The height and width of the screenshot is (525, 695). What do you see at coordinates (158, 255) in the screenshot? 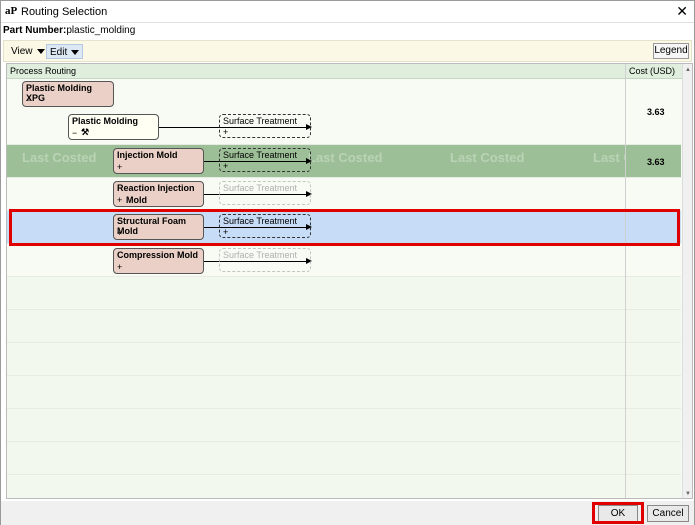
I see `node-label: Compression Mold` at bounding box center [158, 255].